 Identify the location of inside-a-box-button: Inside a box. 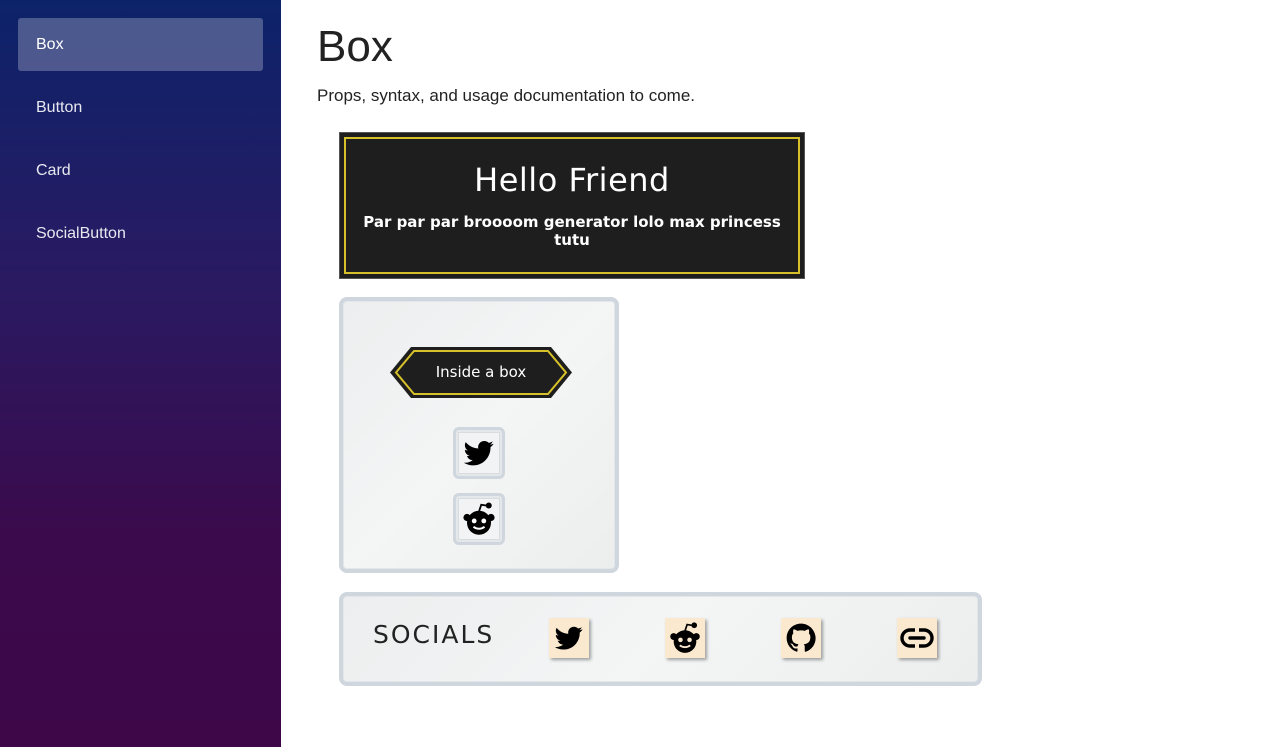
(481, 372).